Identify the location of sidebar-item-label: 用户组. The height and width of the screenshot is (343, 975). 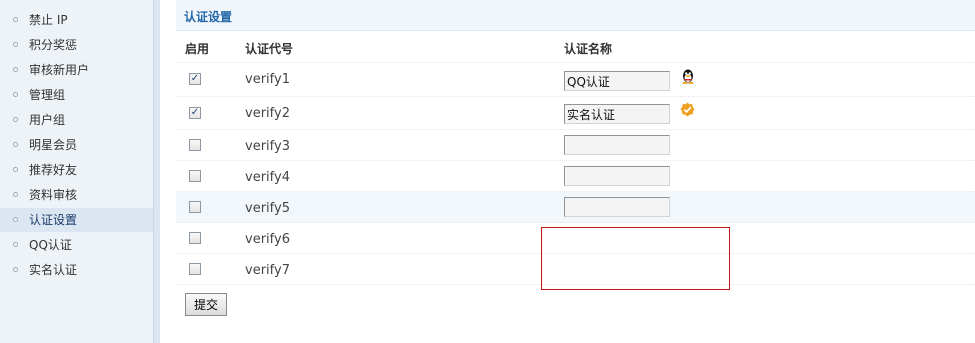
(47, 120).